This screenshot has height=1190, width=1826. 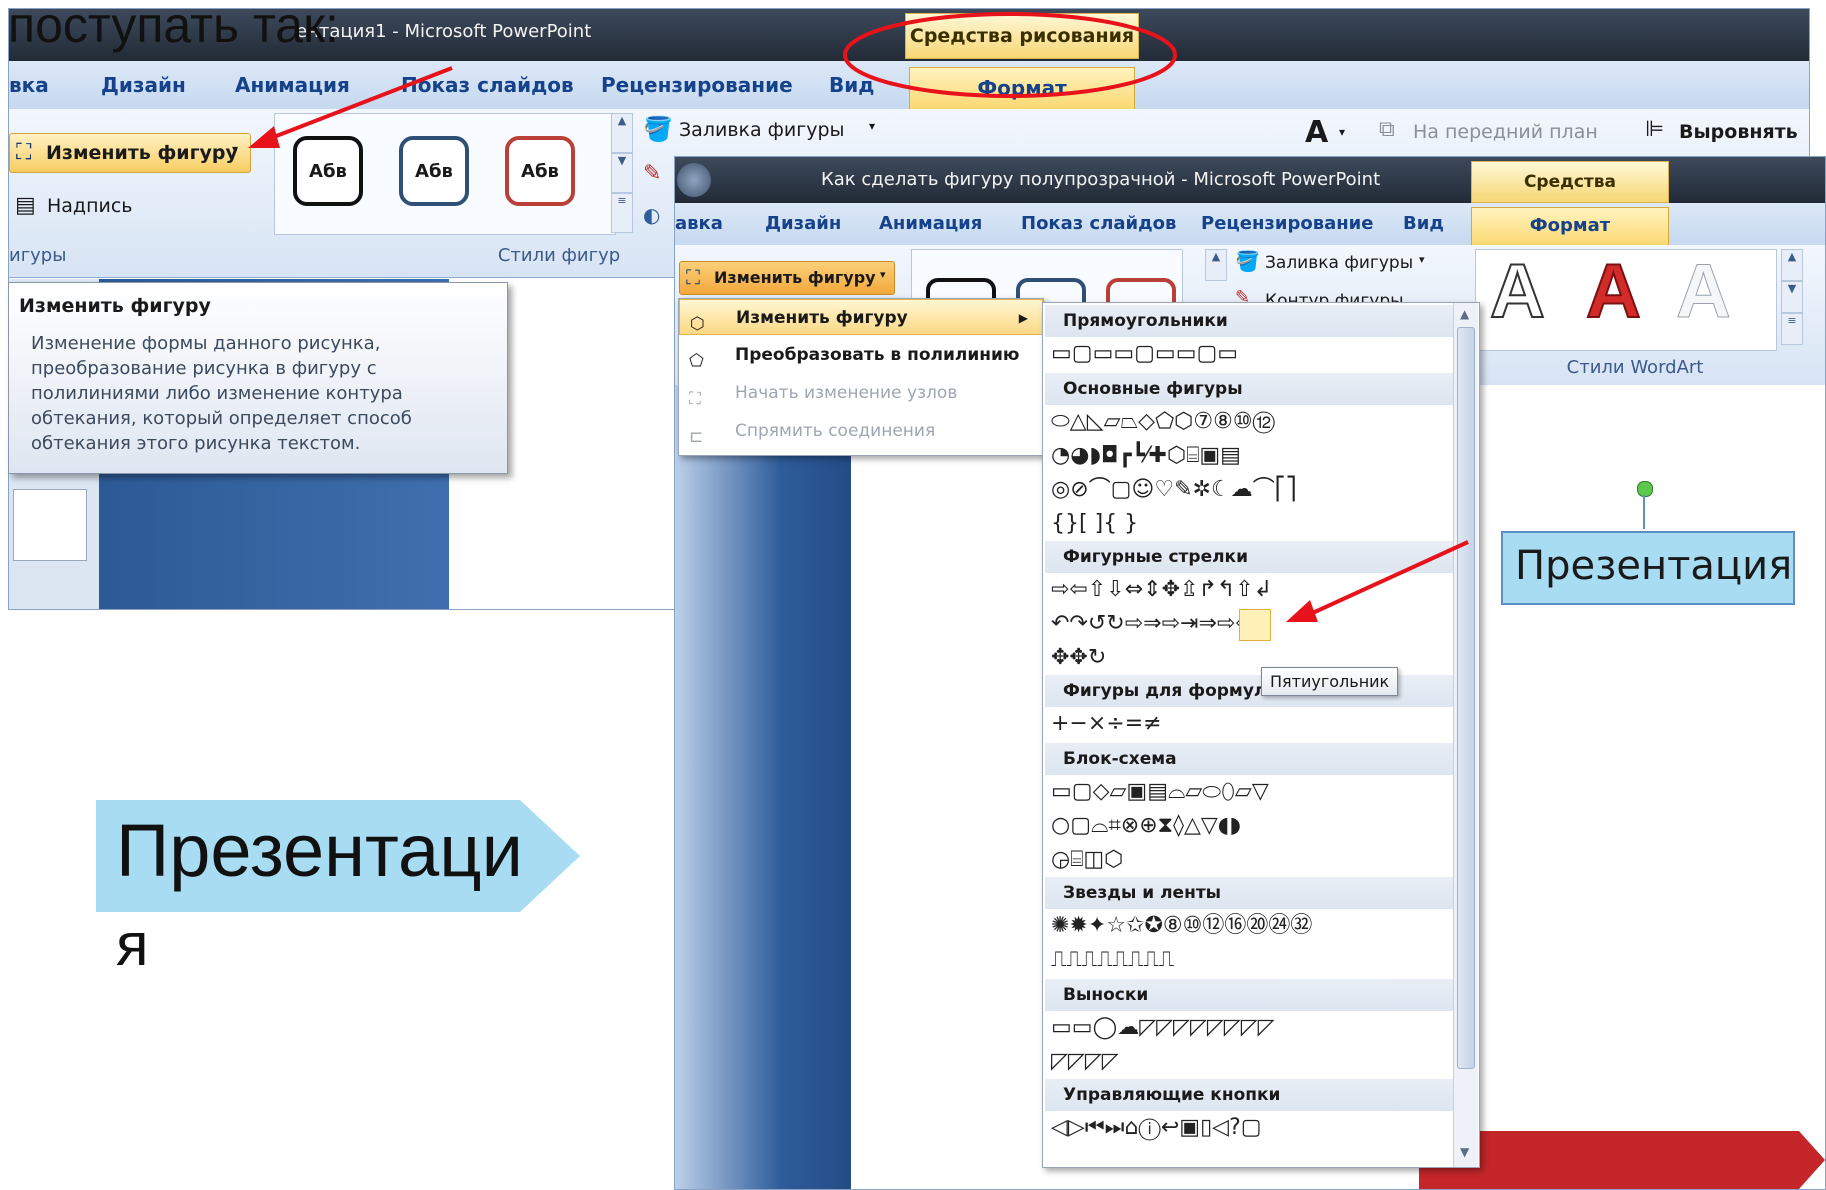 I want to click on align-icon: ⊫, so click(x=1655, y=129).